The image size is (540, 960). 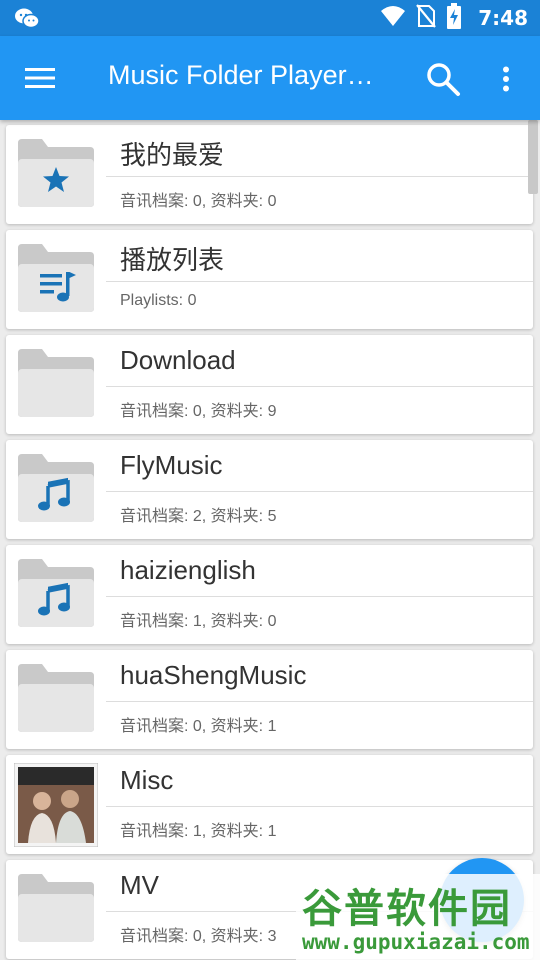 I want to click on folder-name: haizienglish, so click(x=188, y=570).